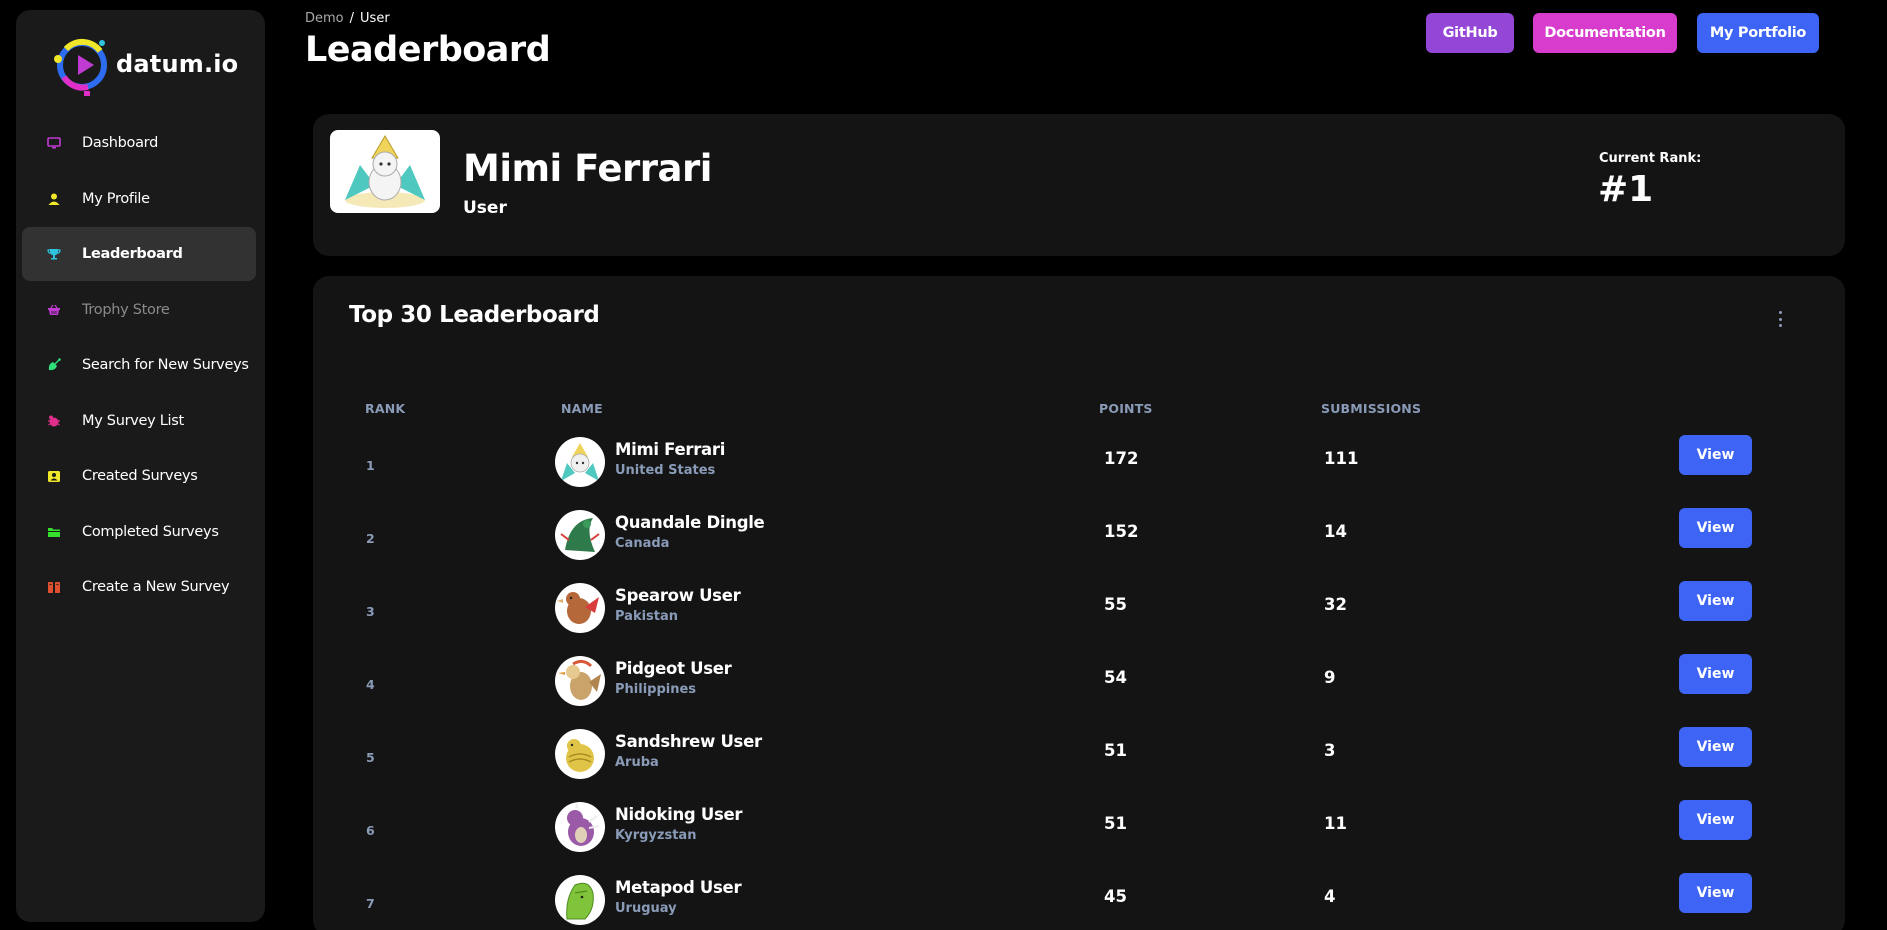  I want to click on documentation-button: Documentation, so click(1605, 33).